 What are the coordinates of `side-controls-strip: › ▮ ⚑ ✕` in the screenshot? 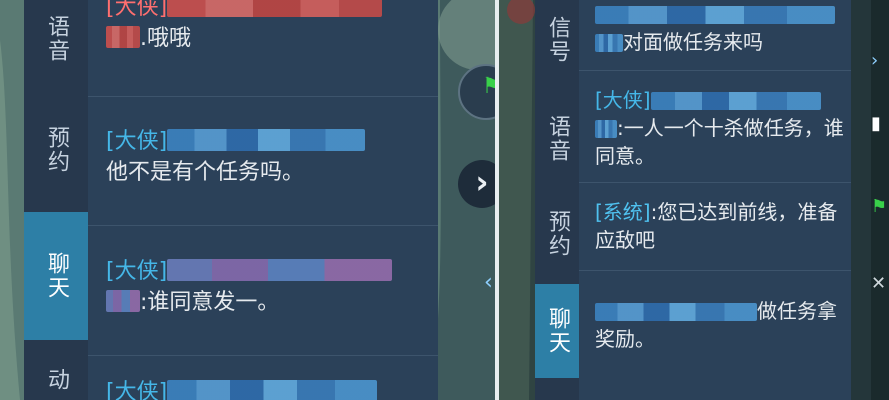 It's located at (880, 200).